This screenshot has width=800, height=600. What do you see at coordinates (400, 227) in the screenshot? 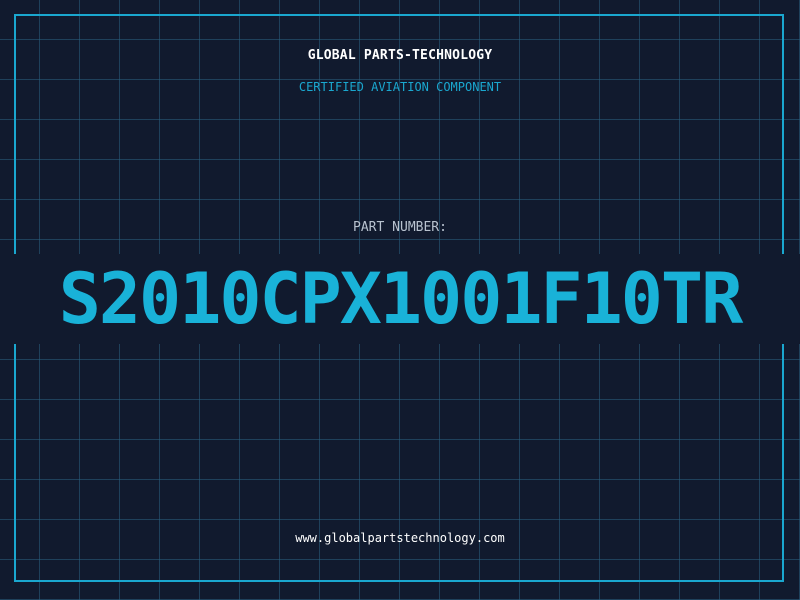
I see `part-number-label: PART NUMBER:` at bounding box center [400, 227].